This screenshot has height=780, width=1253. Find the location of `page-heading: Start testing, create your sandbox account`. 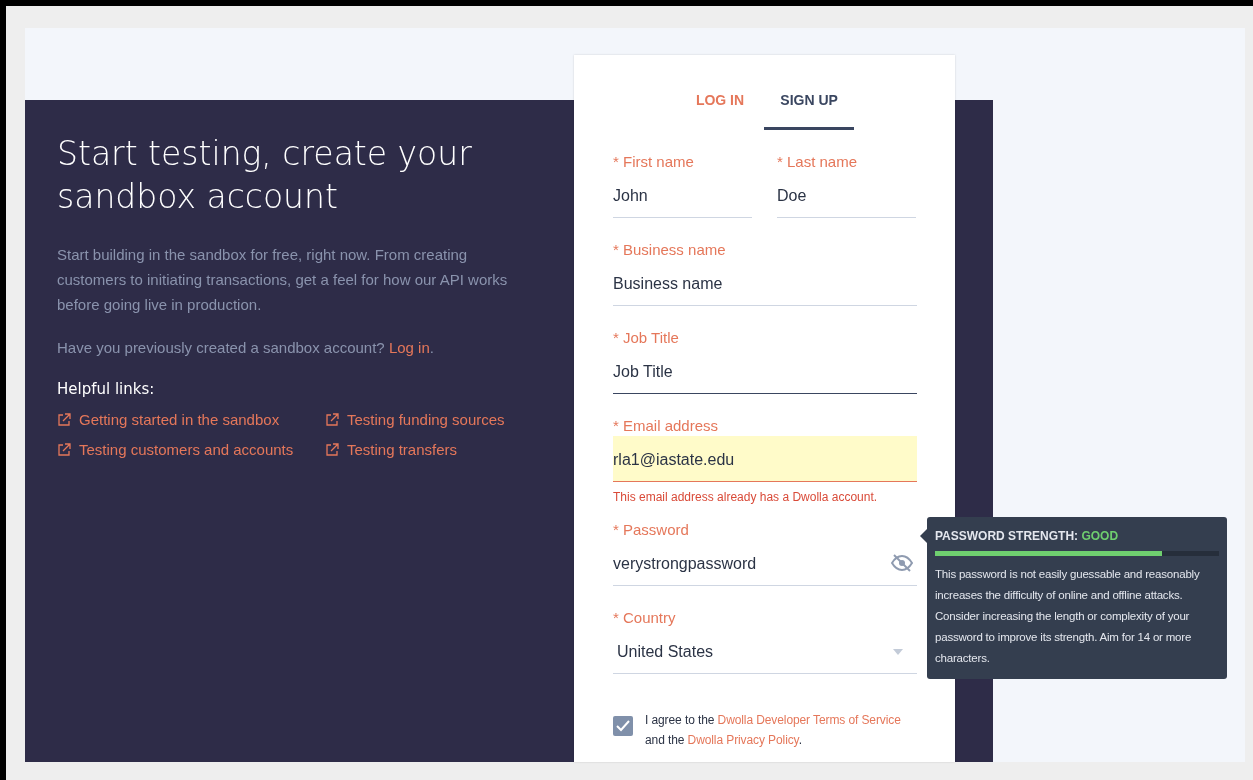

page-heading: Start testing, create your sandbox account is located at coordinates (265, 175).